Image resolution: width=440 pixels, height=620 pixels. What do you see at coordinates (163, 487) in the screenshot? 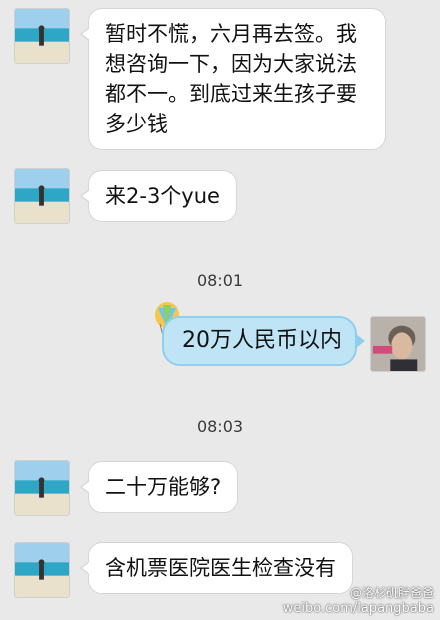
I see `message-text: 二十万能够?` at bounding box center [163, 487].